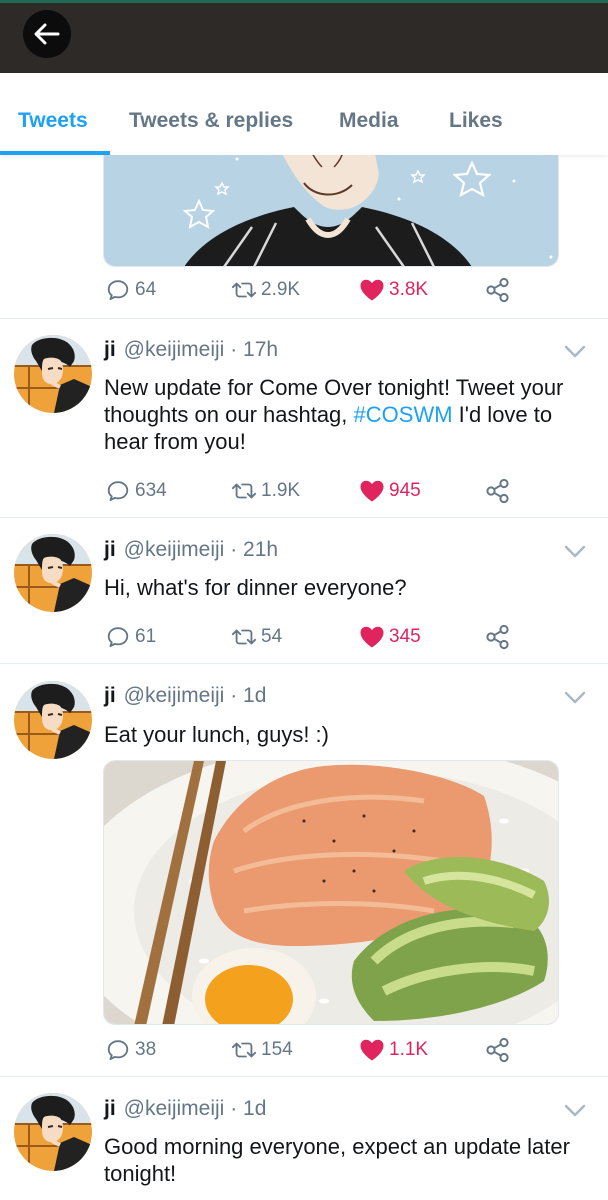  I want to click on reply-button: 64, so click(130, 290).